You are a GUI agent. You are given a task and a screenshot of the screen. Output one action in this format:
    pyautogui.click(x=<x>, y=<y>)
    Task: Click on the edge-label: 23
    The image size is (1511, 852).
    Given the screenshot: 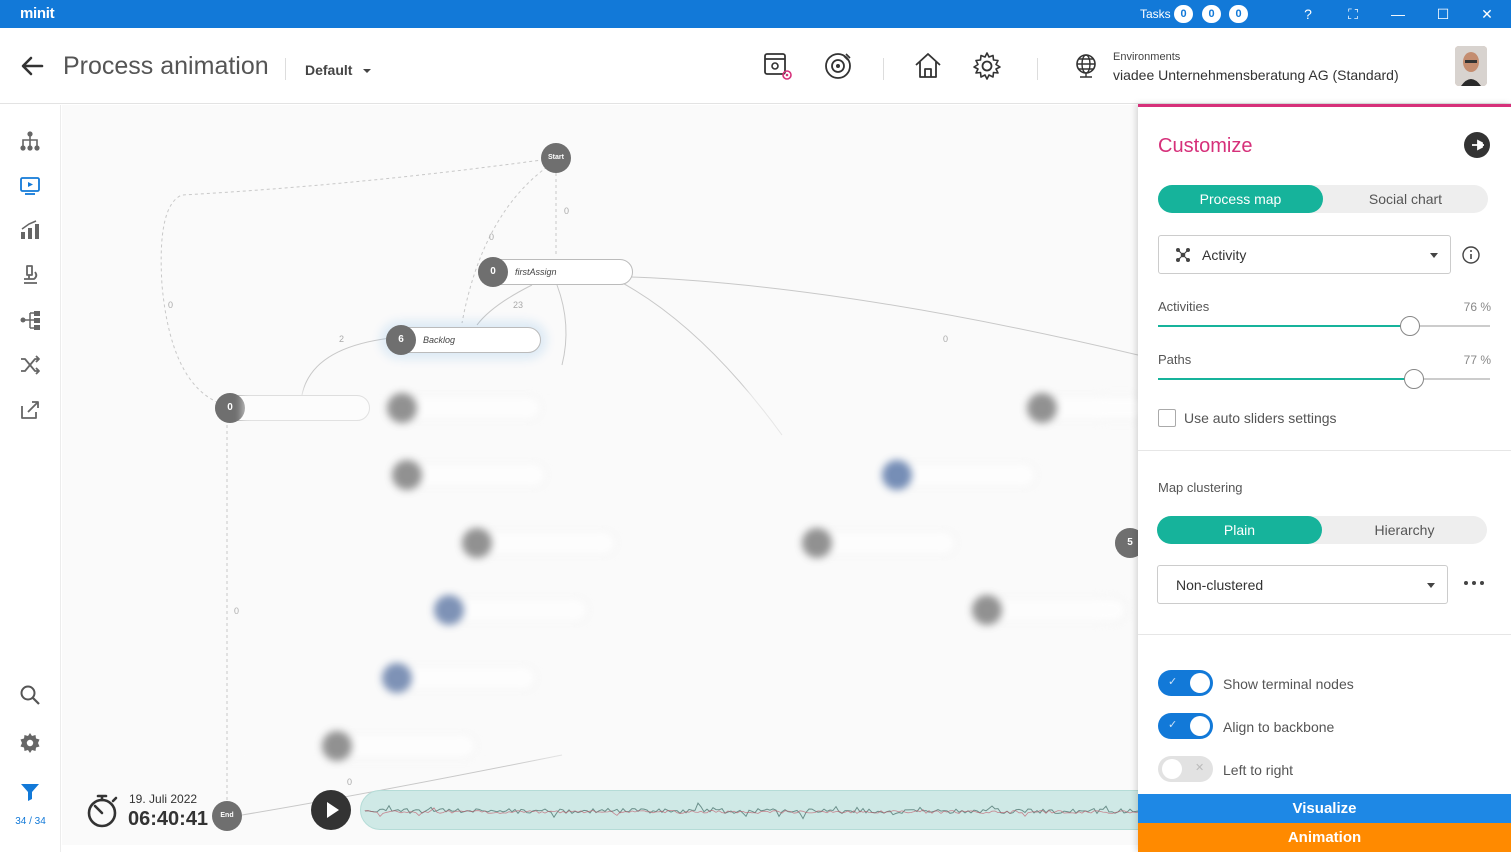 What is the action you would take?
    pyautogui.click(x=518, y=305)
    